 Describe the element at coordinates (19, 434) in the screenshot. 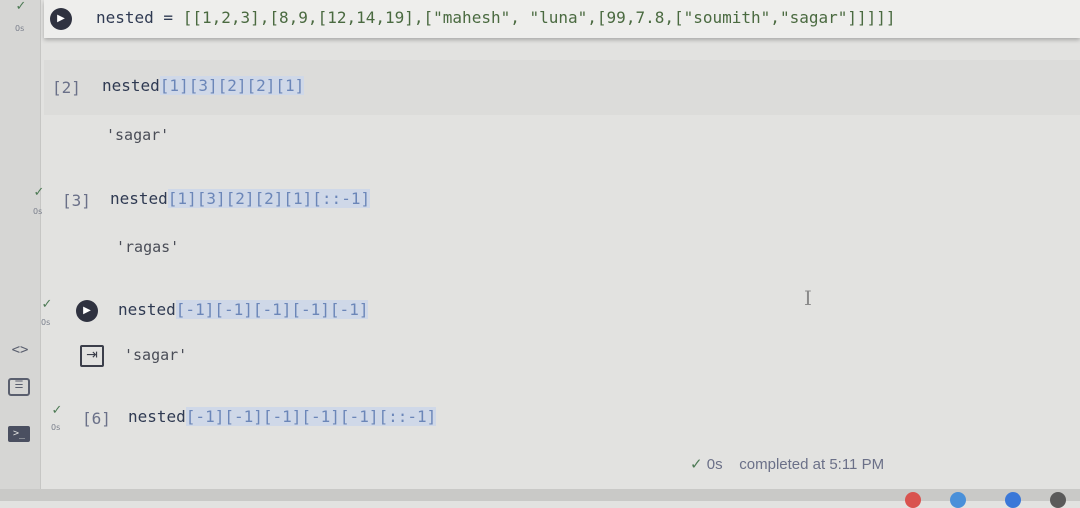

I see `terminal-icon: >_` at that location.